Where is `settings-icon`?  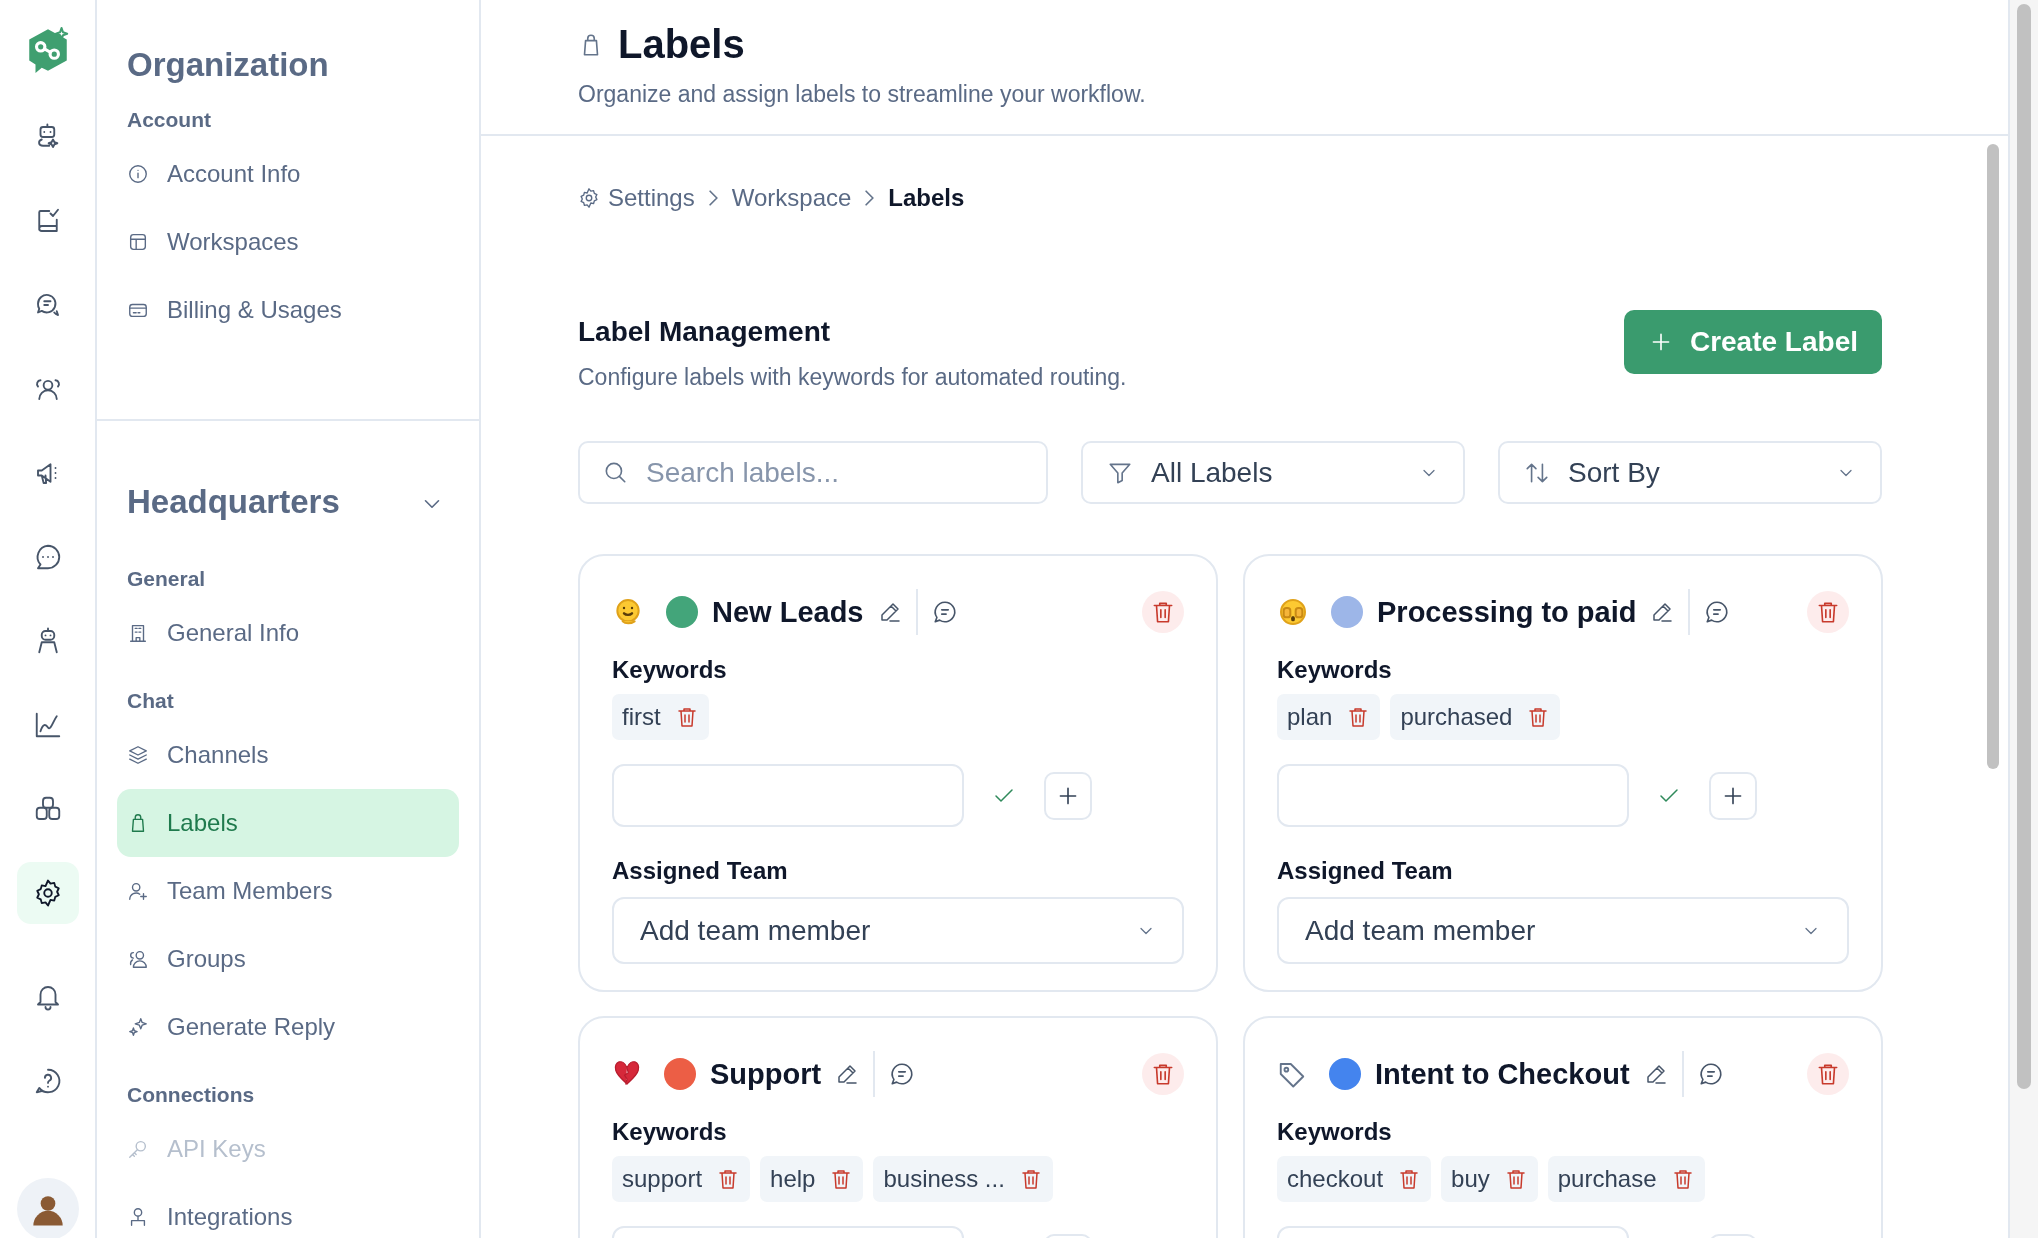 settings-icon is located at coordinates (589, 198).